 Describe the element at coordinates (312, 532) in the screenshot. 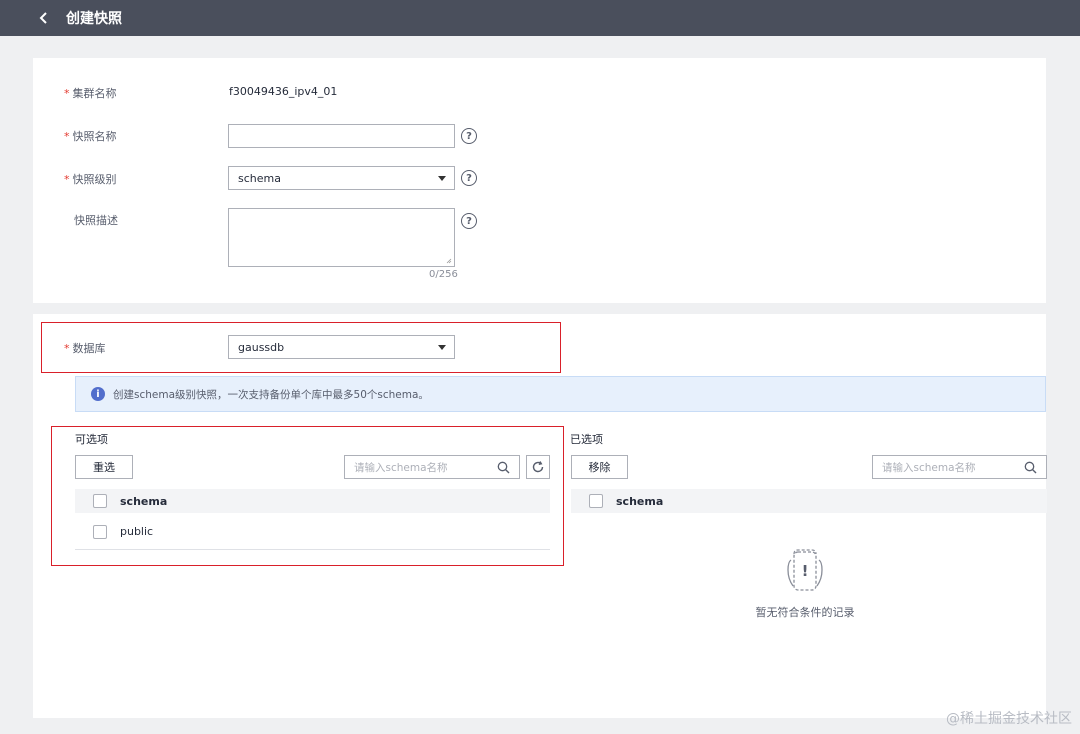

I see `table-row: public` at that location.